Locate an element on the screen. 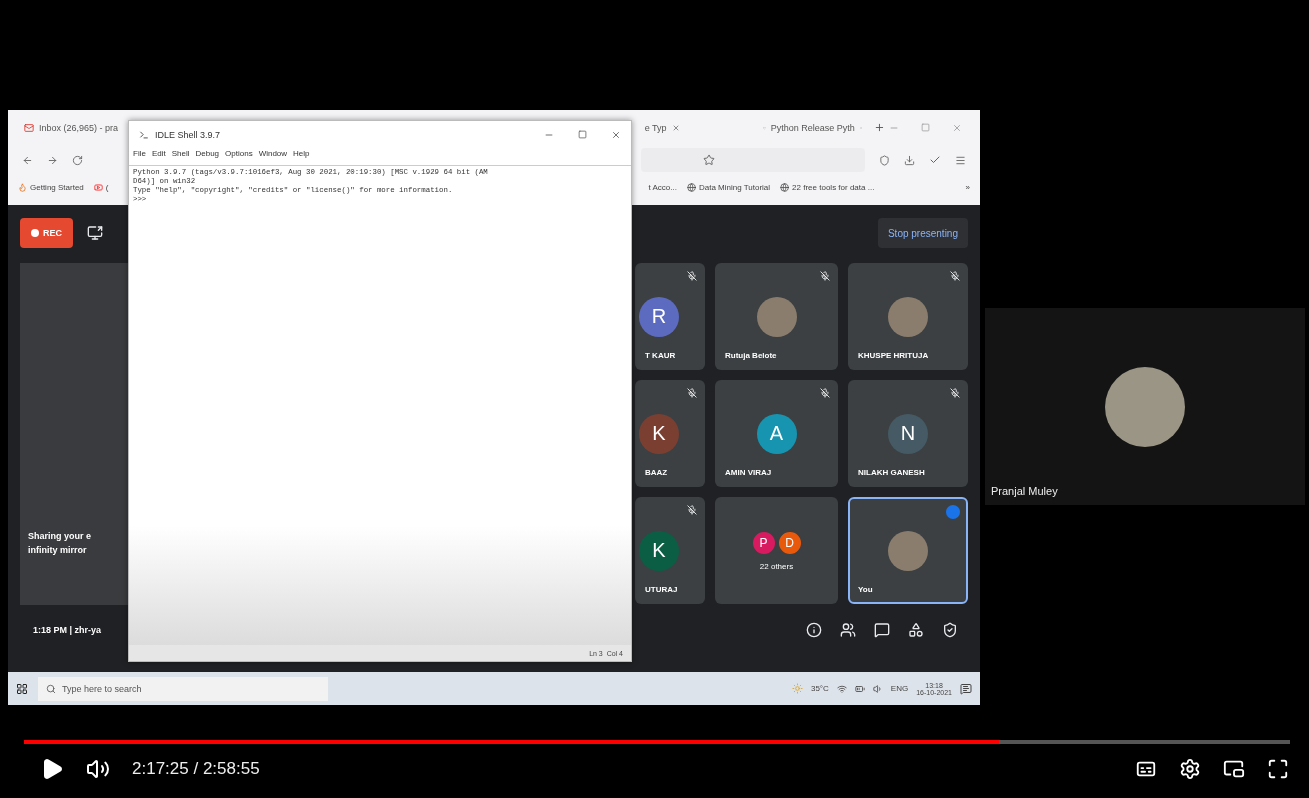 The height and width of the screenshot is (798, 1309). stop-presenting-button: Stop presenting is located at coordinates (922, 233).